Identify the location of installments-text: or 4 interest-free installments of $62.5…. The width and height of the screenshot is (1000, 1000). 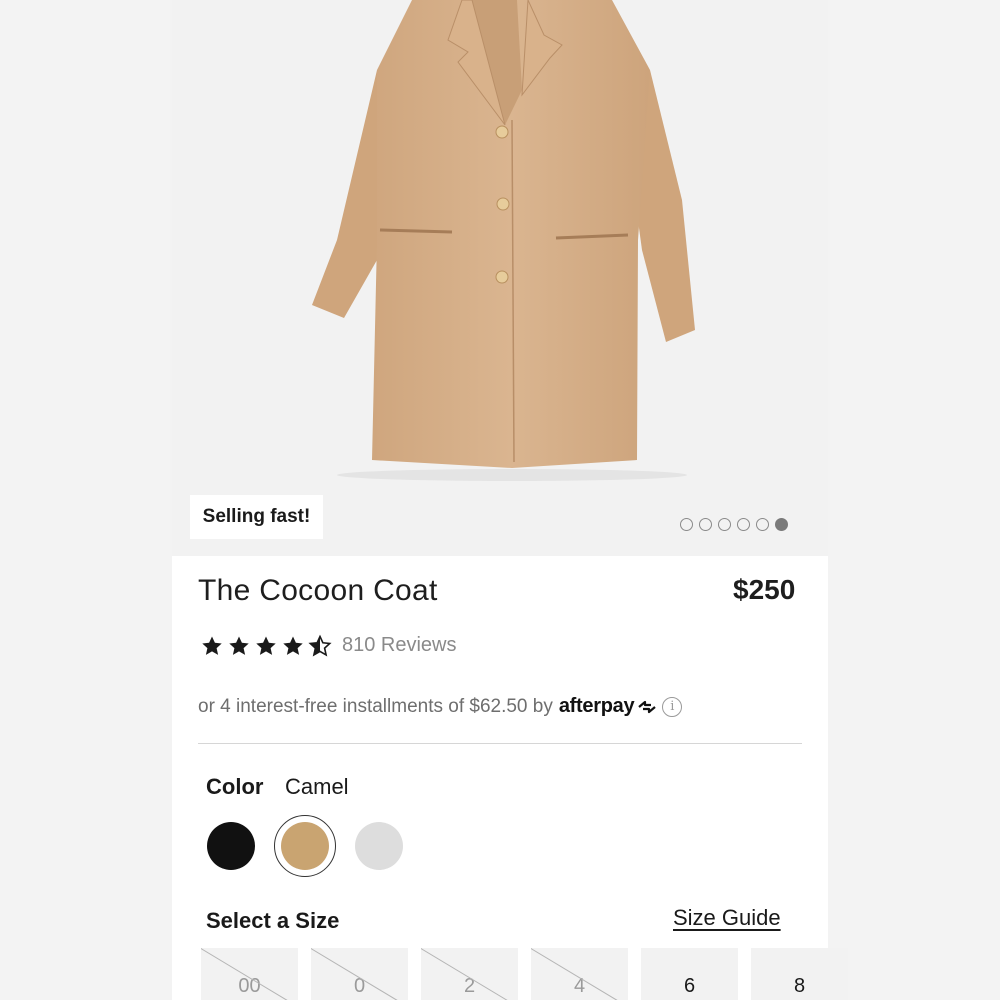
(375, 706).